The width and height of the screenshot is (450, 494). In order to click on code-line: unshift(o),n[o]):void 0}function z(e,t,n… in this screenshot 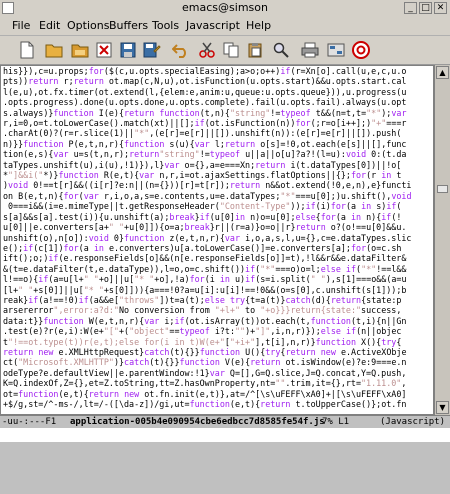, I will do `click(218, 238)`.